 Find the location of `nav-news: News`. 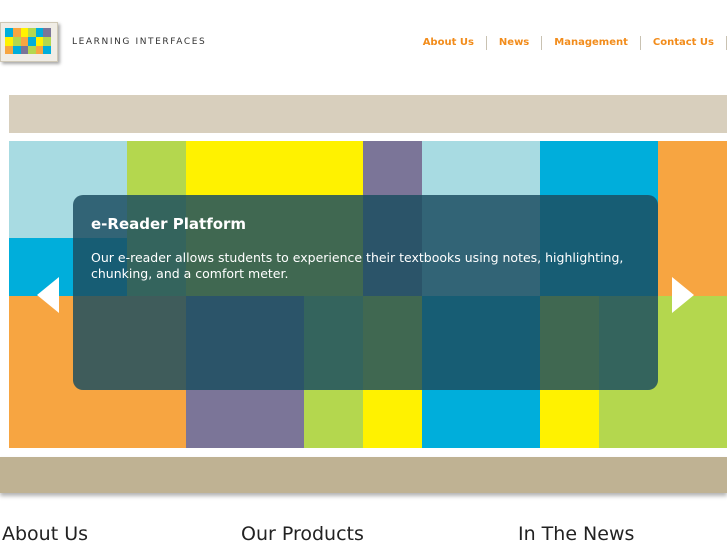

nav-news: News is located at coordinates (515, 43).